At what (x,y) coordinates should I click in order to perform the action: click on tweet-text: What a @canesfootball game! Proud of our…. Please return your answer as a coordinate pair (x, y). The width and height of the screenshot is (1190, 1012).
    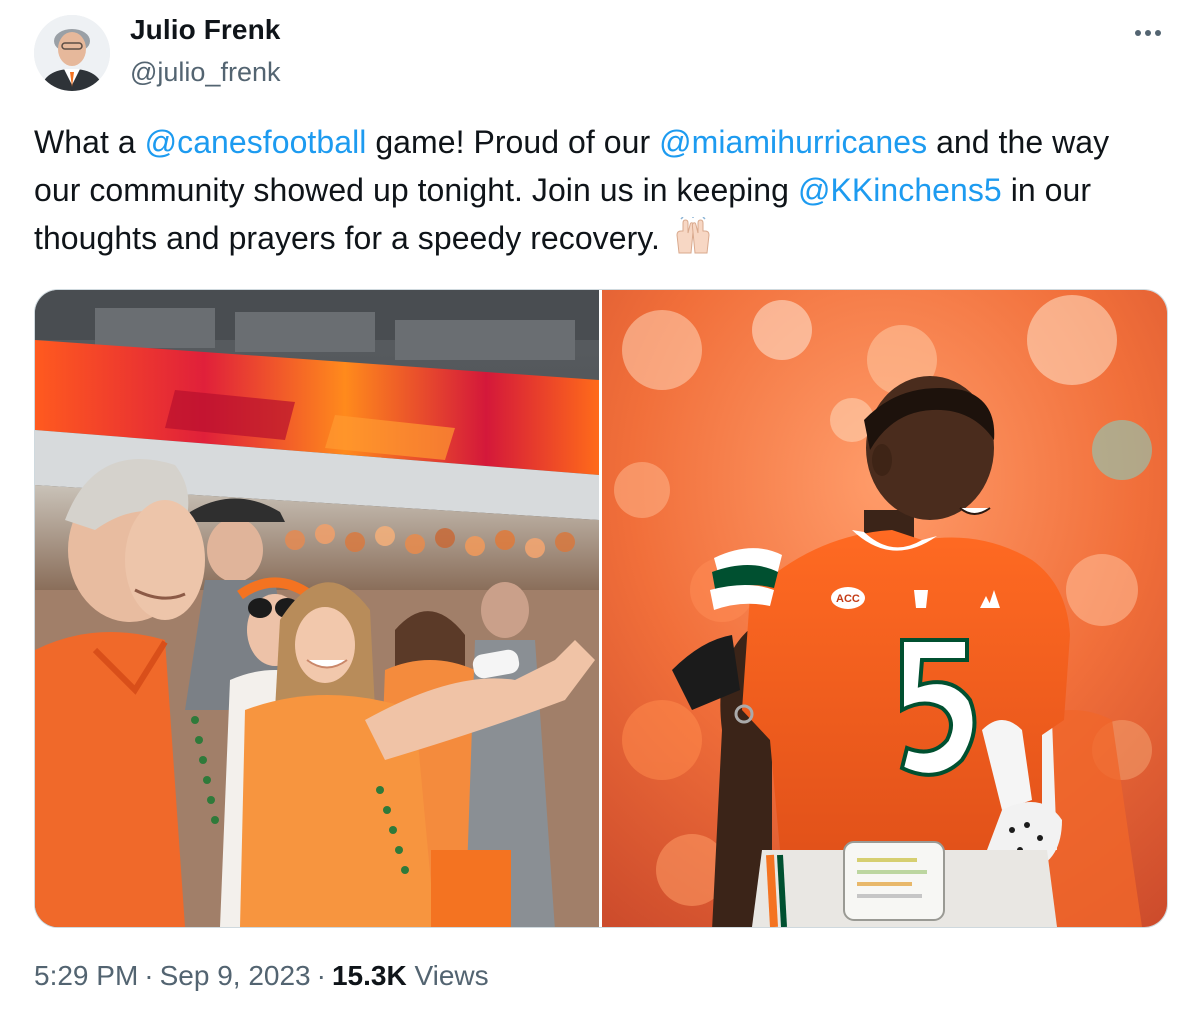
    Looking at the image, I should click on (599, 193).